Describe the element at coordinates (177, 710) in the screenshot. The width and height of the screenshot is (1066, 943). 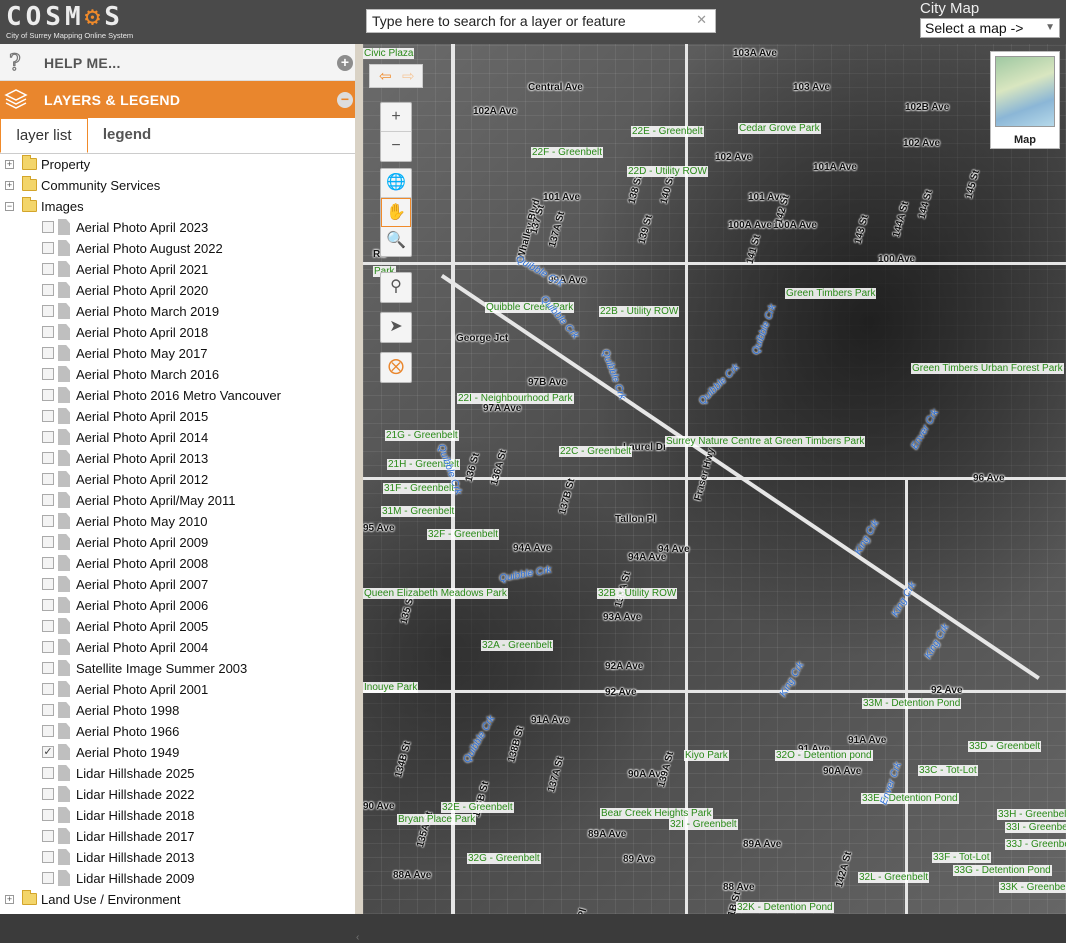
I see `layer-item: Aerial Photo 1998` at that location.